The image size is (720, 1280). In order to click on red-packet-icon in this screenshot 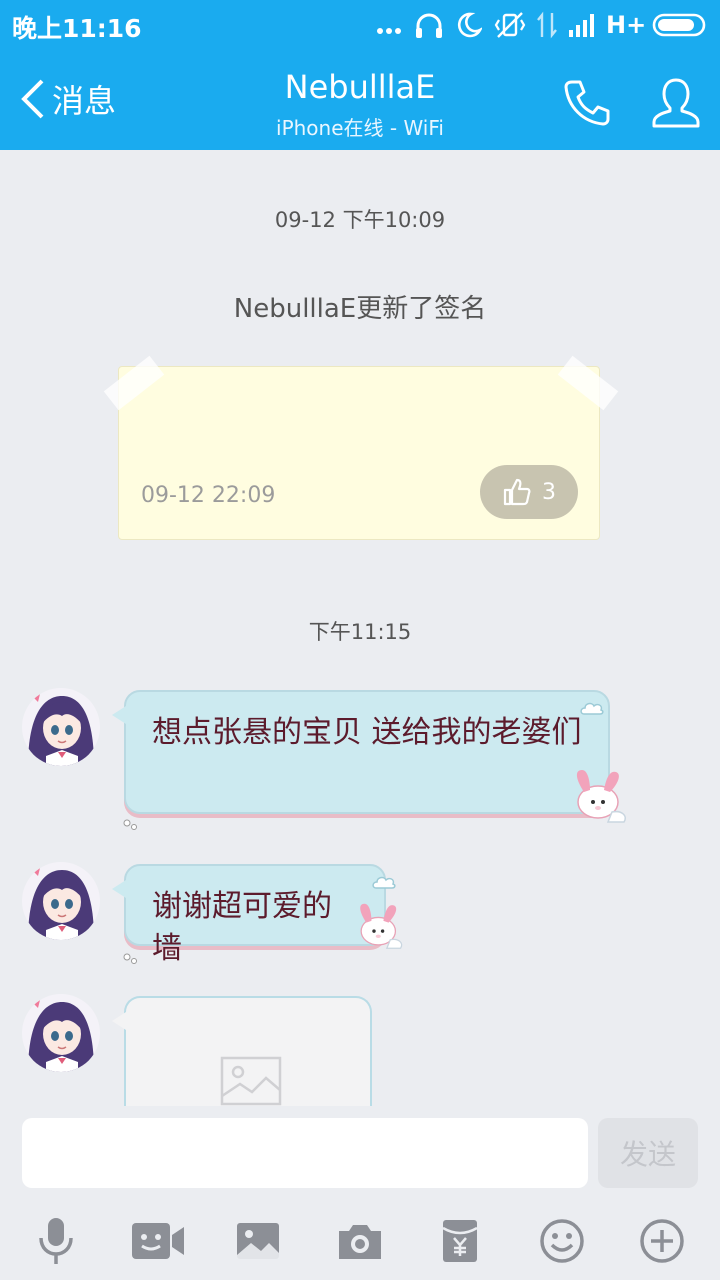, I will do `click(460, 1241)`.